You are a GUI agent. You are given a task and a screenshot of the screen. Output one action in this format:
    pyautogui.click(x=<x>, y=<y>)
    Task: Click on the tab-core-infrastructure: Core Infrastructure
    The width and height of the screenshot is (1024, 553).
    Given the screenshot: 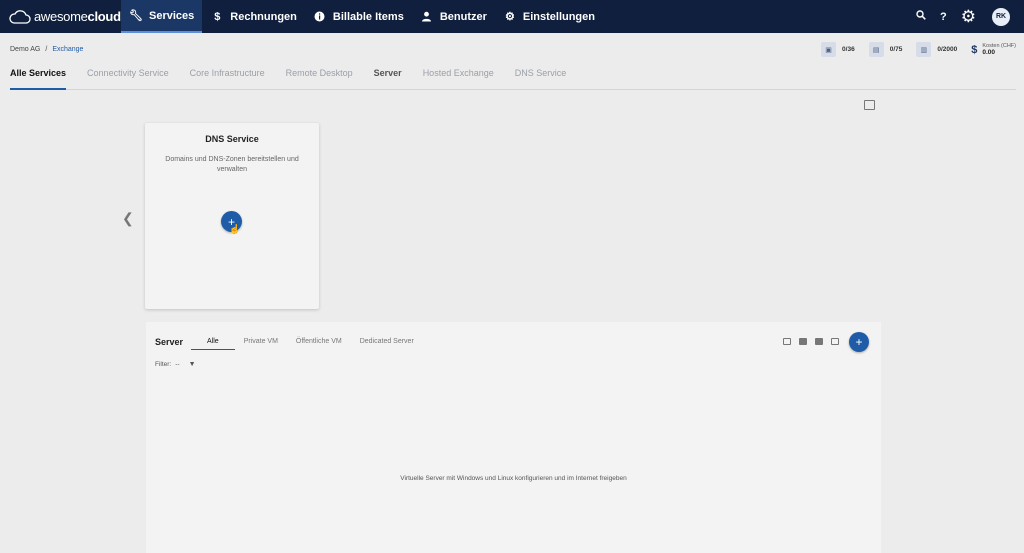 What is the action you would take?
    pyautogui.click(x=227, y=79)
    